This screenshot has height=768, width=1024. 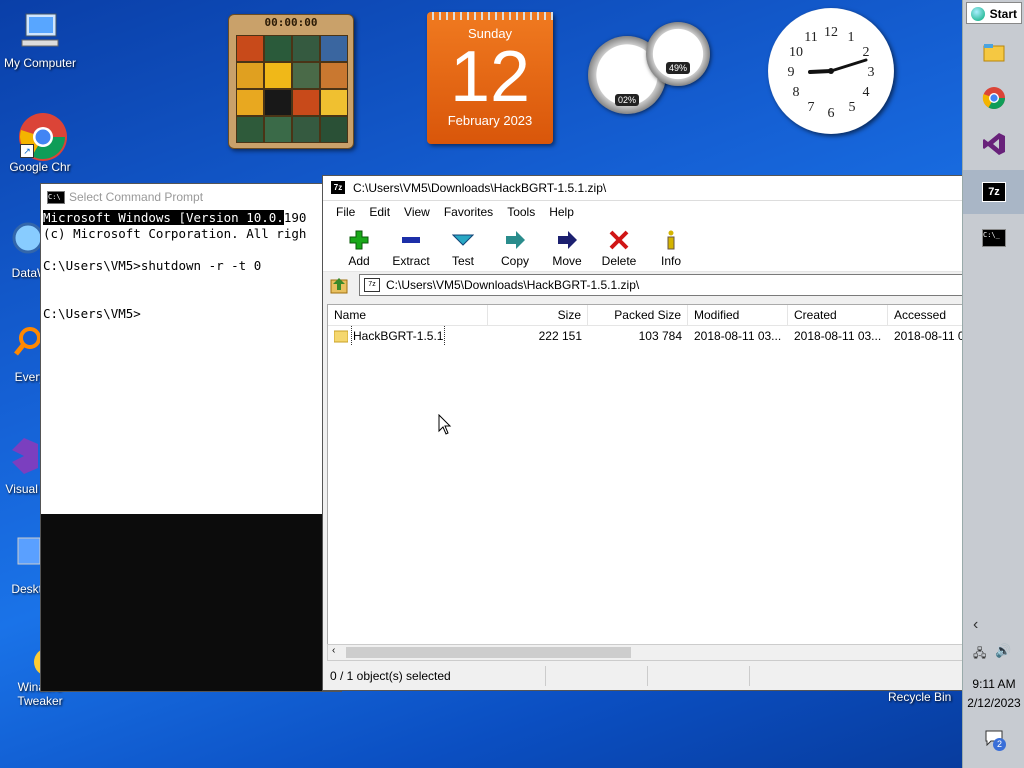 I want to click on delete-button: Delete, so click(x=619, y=247).